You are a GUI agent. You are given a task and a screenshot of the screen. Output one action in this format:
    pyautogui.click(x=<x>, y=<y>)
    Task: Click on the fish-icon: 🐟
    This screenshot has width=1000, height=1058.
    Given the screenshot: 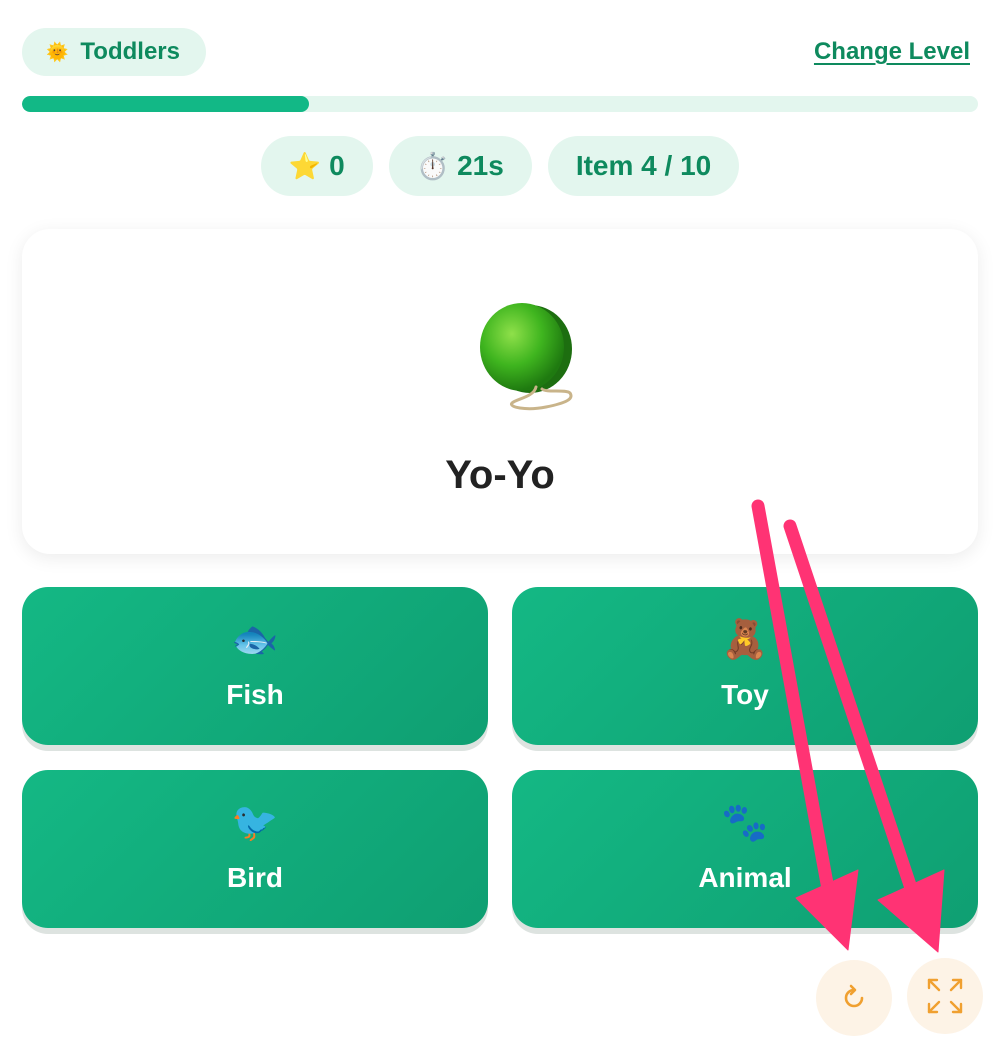 What is the action you would take?
    pyautogui.click(x=255, y=640)
    